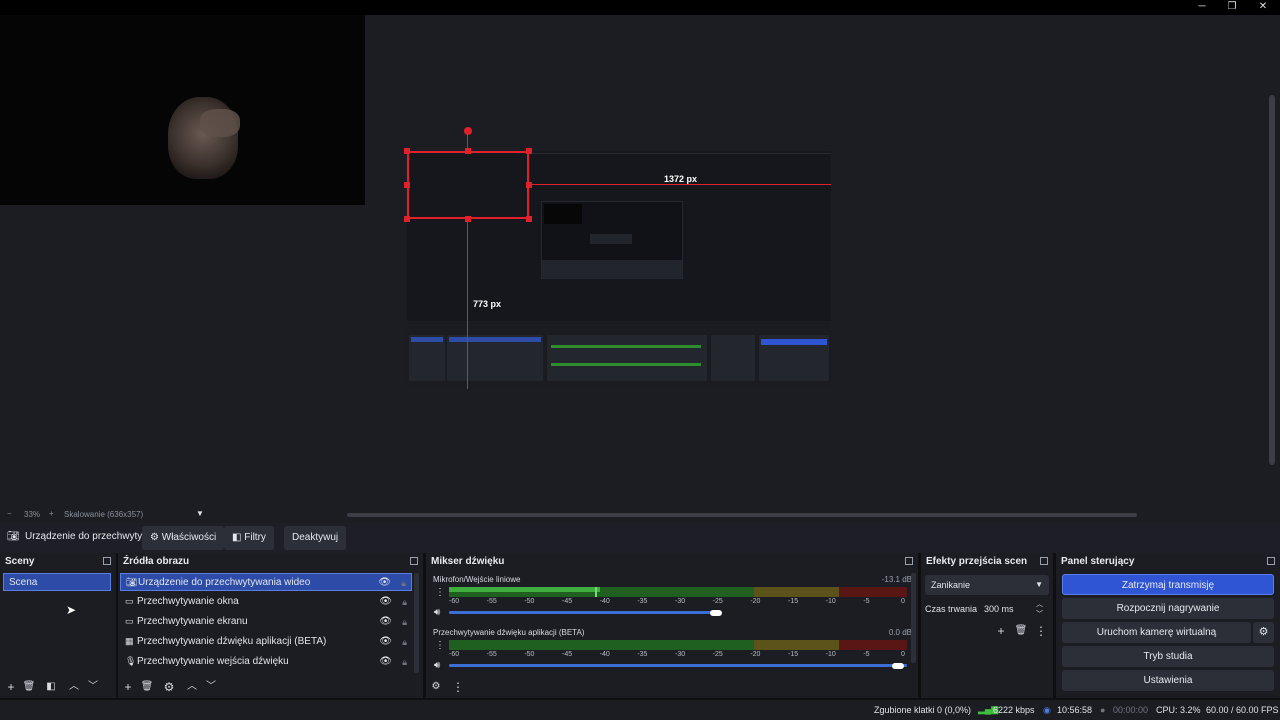  Describe the element at coordinates (266, 622) in the screenshot. I see `source-item: ▭ Przechwytywanie ekranu 👁︎ 🔒︎` at that location.